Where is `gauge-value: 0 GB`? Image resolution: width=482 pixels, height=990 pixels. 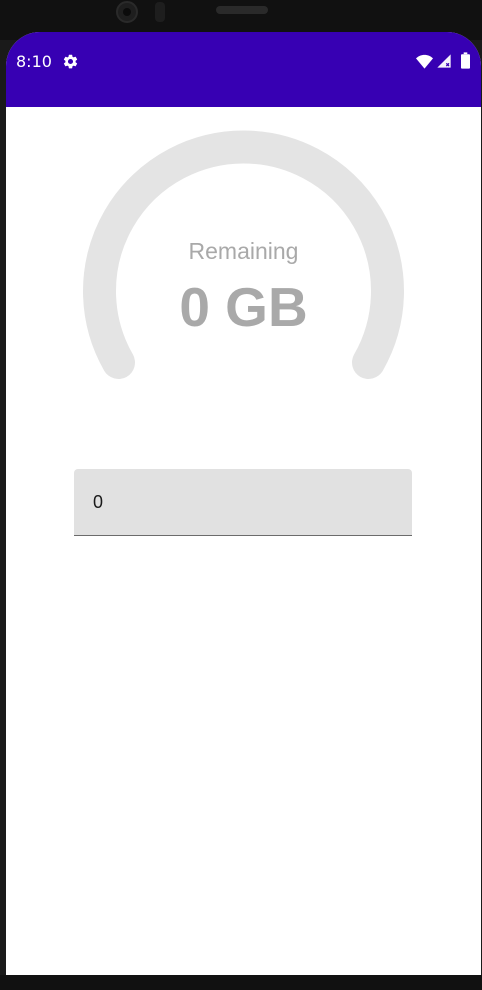
gauge-value: 0 GB is located at coordinates (243, 307).